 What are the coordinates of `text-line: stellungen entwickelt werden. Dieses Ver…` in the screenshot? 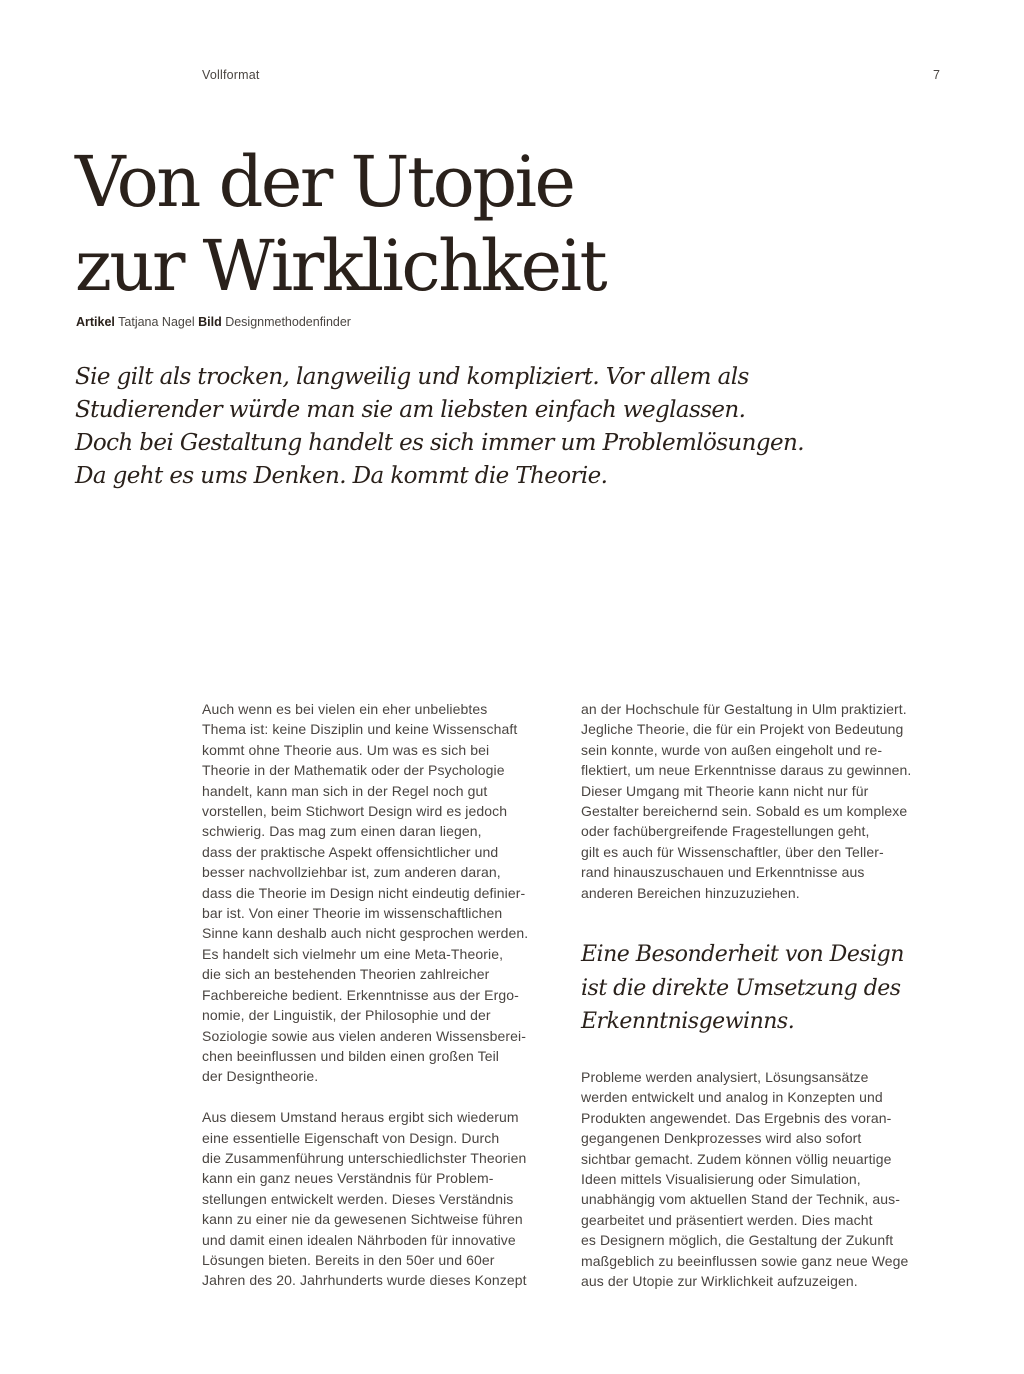 It's located at (358, 1198).